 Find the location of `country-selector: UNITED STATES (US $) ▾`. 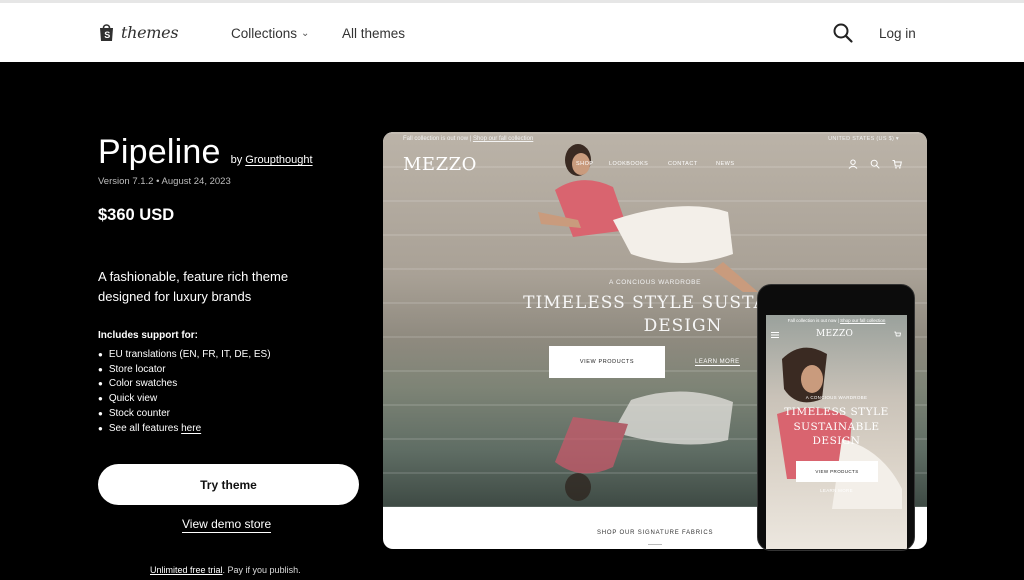

country-selector: UNITED STATES (US $) ▾ is located at coordinates (863, 139).